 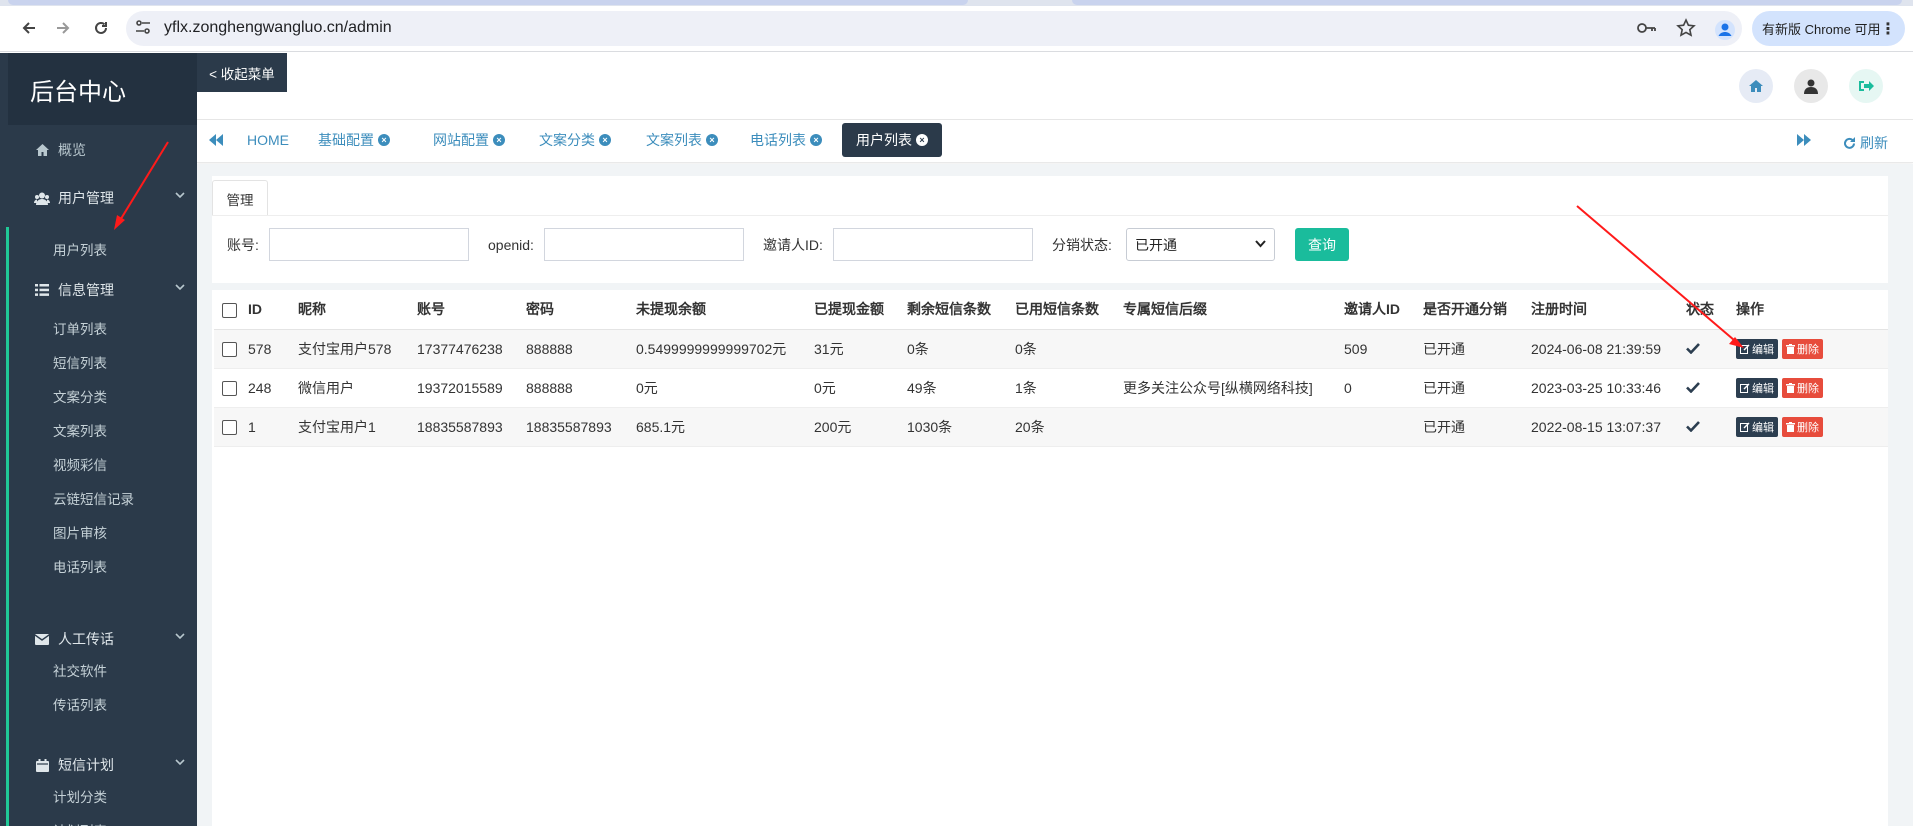 What do you see at coordinates (471, 310) in the screenshot?
I see `column-header: 账号` at bounding box center [471, 310].